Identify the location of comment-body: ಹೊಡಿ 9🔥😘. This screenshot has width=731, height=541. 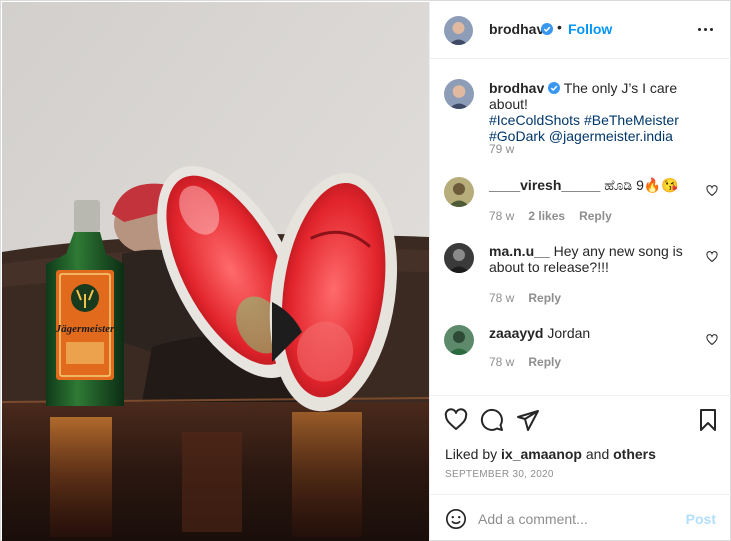
(641, 185).